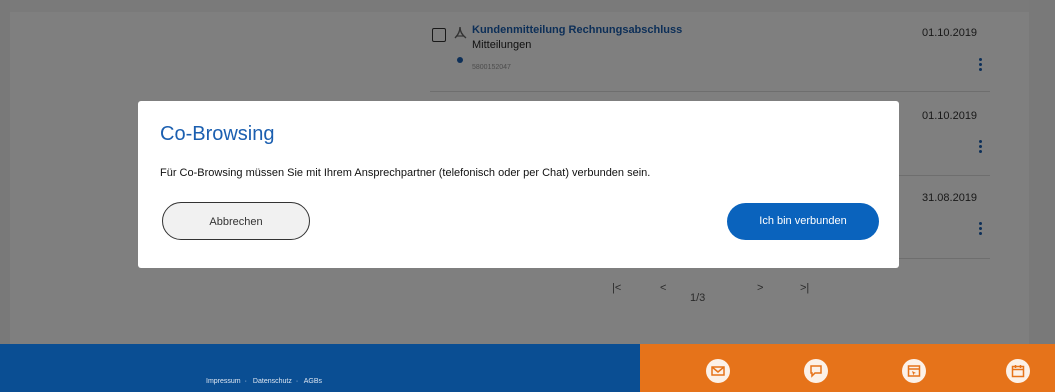  I want to click on impressum-link: Impressum, so click(223, 381).